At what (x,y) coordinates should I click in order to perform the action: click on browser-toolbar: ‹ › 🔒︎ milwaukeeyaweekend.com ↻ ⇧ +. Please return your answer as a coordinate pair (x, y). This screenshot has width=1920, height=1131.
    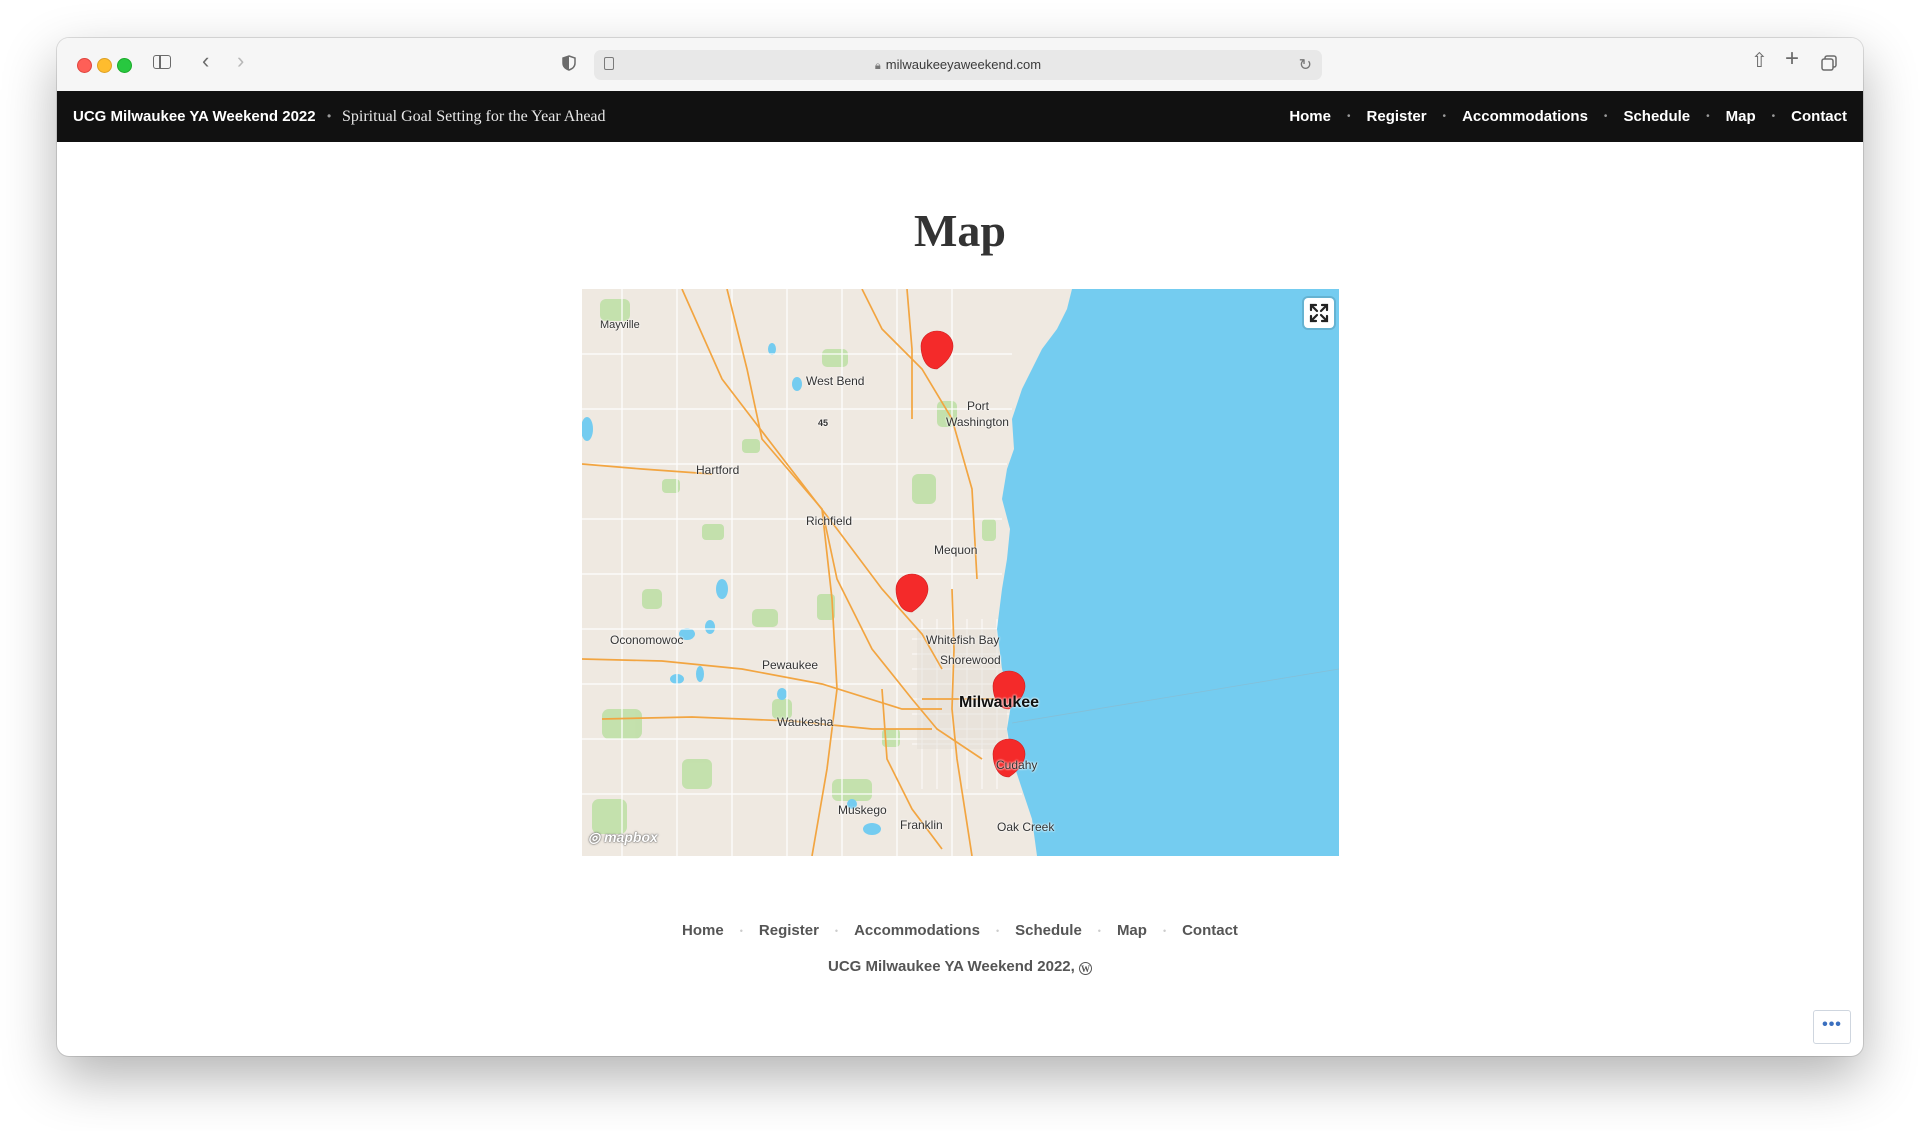
    Looking at the image, I should click on (960, 65).